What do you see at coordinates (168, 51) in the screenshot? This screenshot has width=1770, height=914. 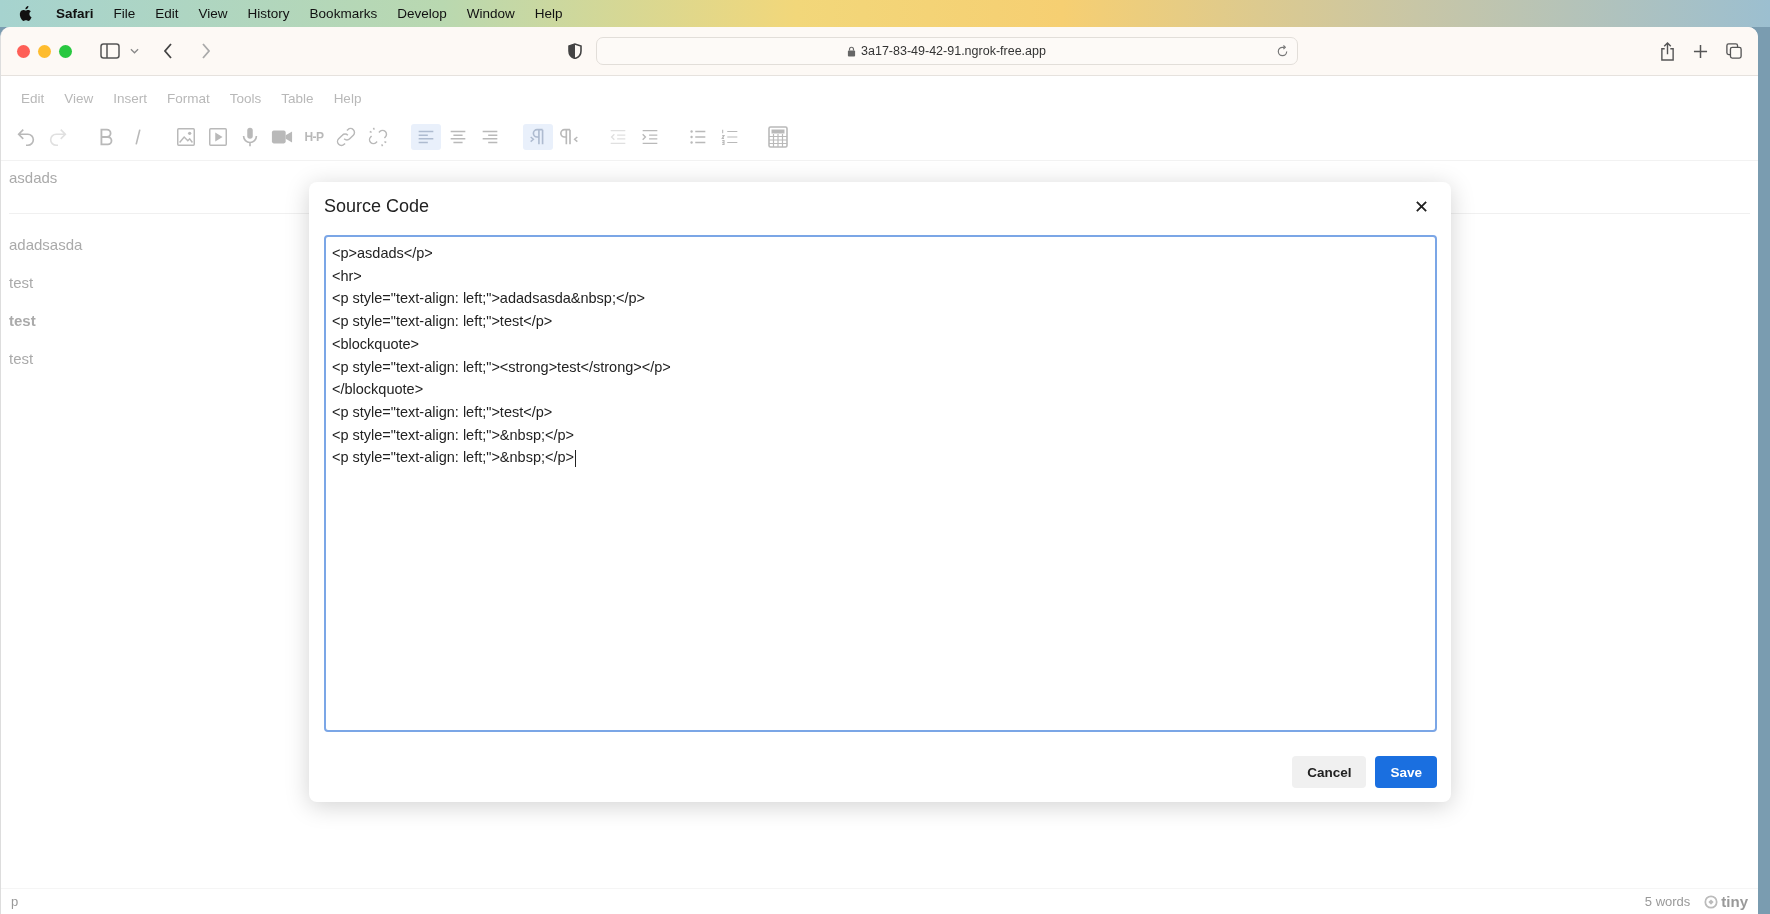 I see `back-icon` at bounding box center [168, 51].